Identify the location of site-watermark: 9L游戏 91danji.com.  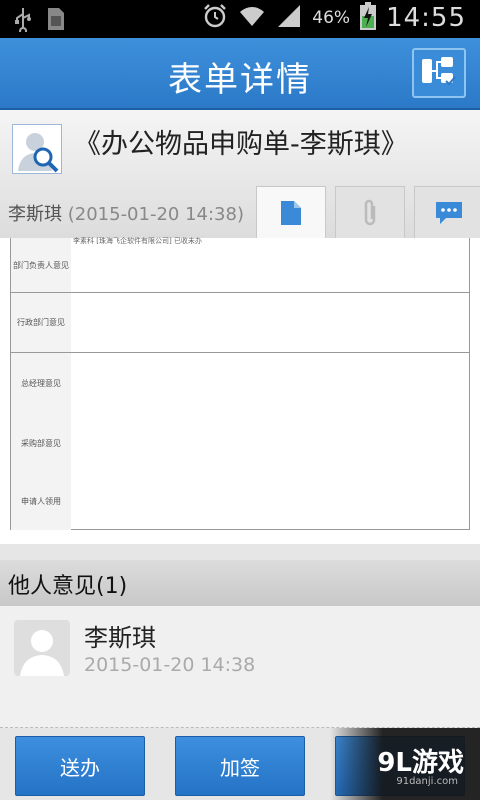
(405, 764).